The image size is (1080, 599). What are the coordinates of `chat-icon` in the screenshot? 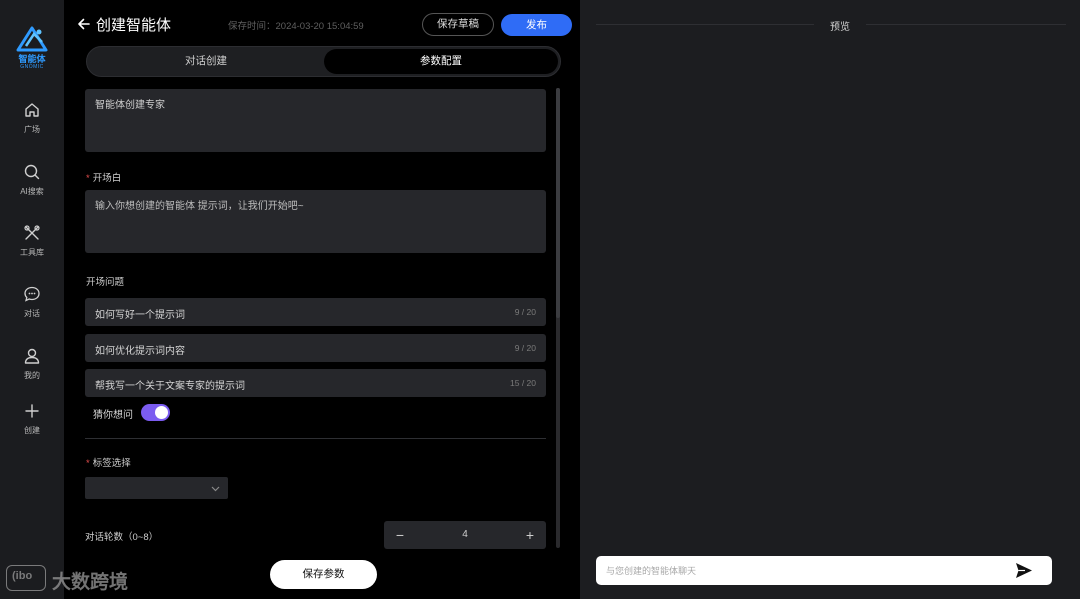 It's located at (32, 294).